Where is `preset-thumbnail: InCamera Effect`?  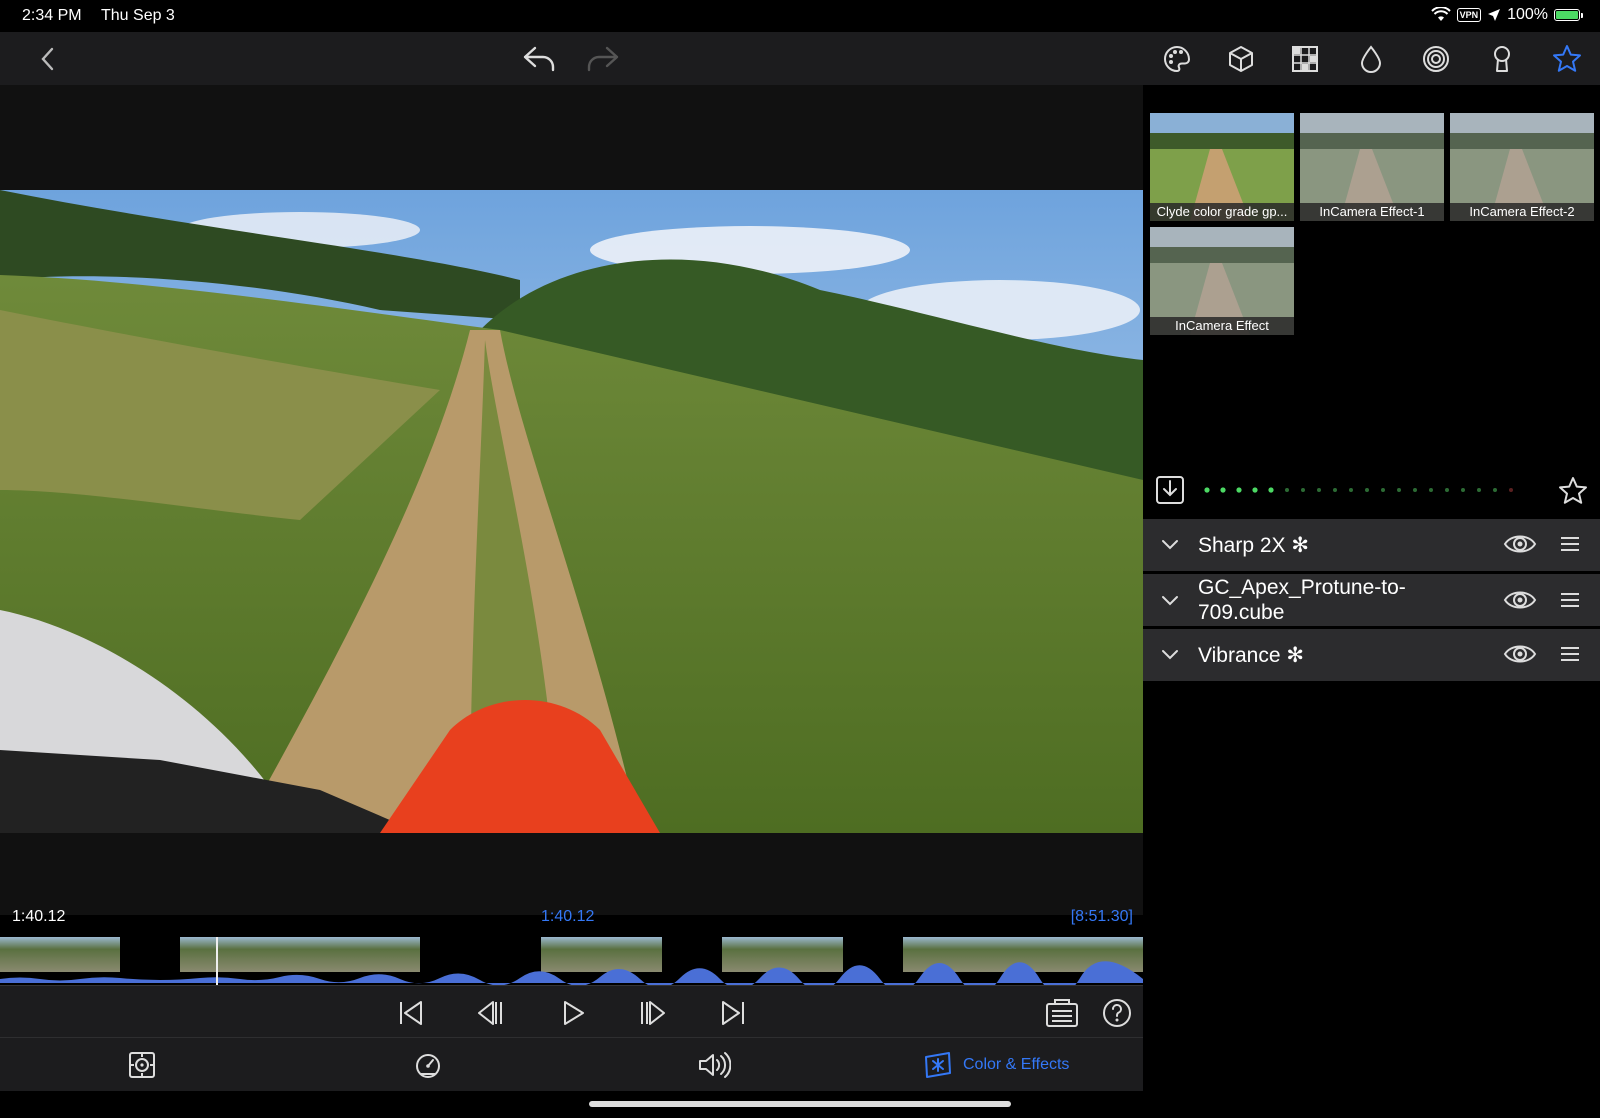
preset-thumbnail: InCamera Effect is located at coordinates (1222, 281).